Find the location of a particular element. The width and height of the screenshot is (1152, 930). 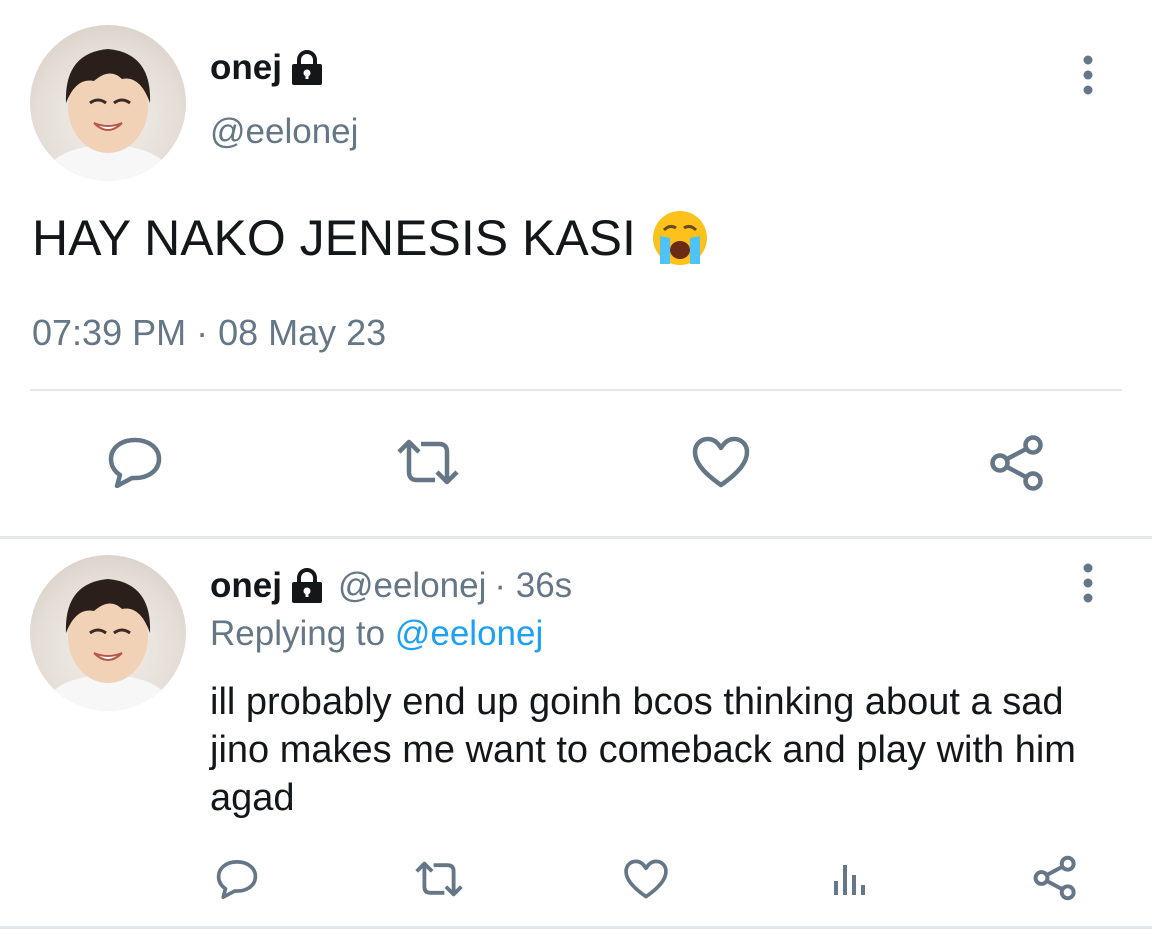

tweet-text-row: HAY NAKO JENESIS KASI is located at coordinates (371, 238).